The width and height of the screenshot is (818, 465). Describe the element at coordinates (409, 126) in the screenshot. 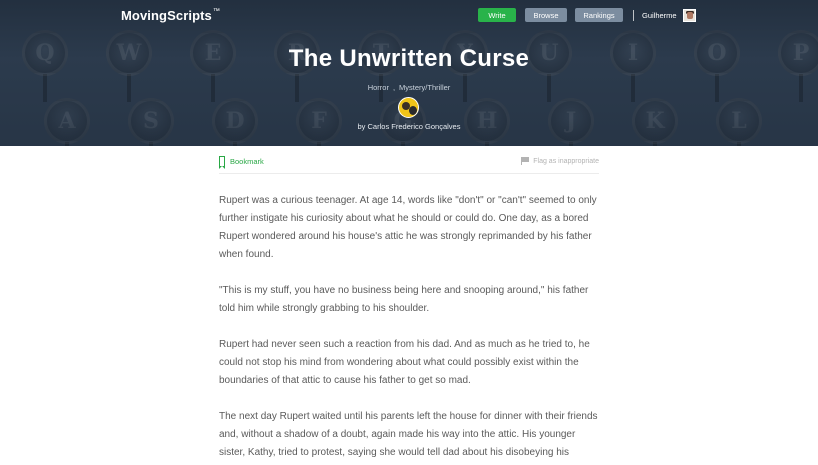

I see `author-byline: by Carlos Frederico Gonçalves` at that location.